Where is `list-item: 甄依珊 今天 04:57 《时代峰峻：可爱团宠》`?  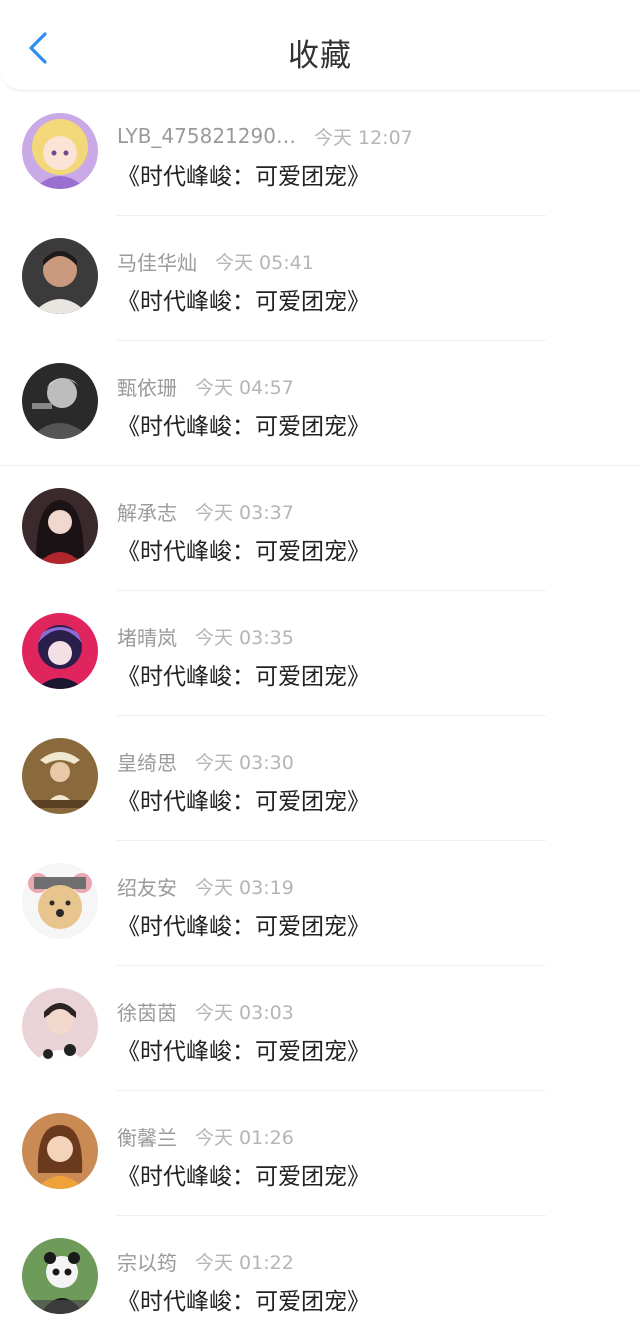 list-item: 甄依珊 今天 04:57 《时代峰峻：可爱团宠》 is located at coordinates (320, 403).